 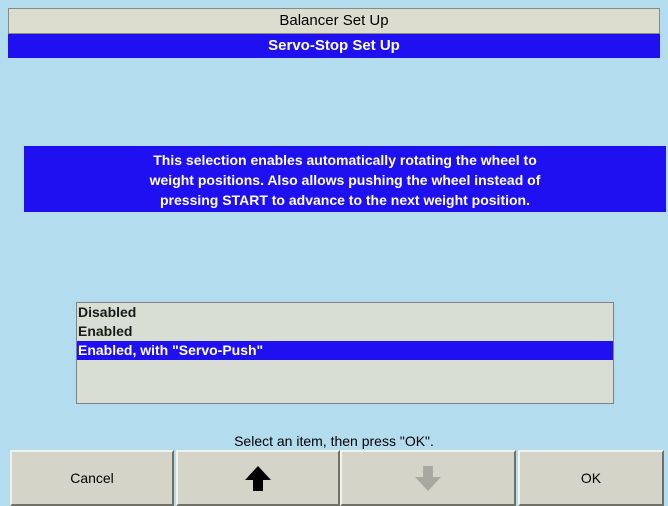 I want to click on cancel-button: Cancel, so click(x=92, y=478).